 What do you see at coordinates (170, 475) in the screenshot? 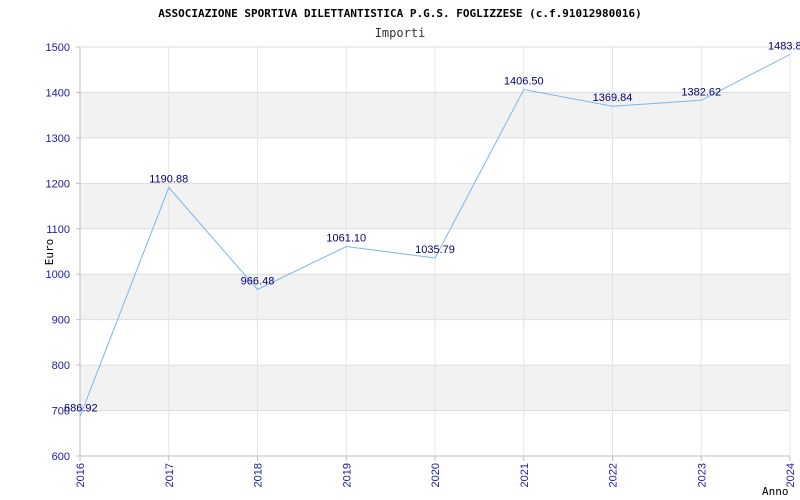
I see `x-tick-label: 2017` at bounding box center [170, 475].